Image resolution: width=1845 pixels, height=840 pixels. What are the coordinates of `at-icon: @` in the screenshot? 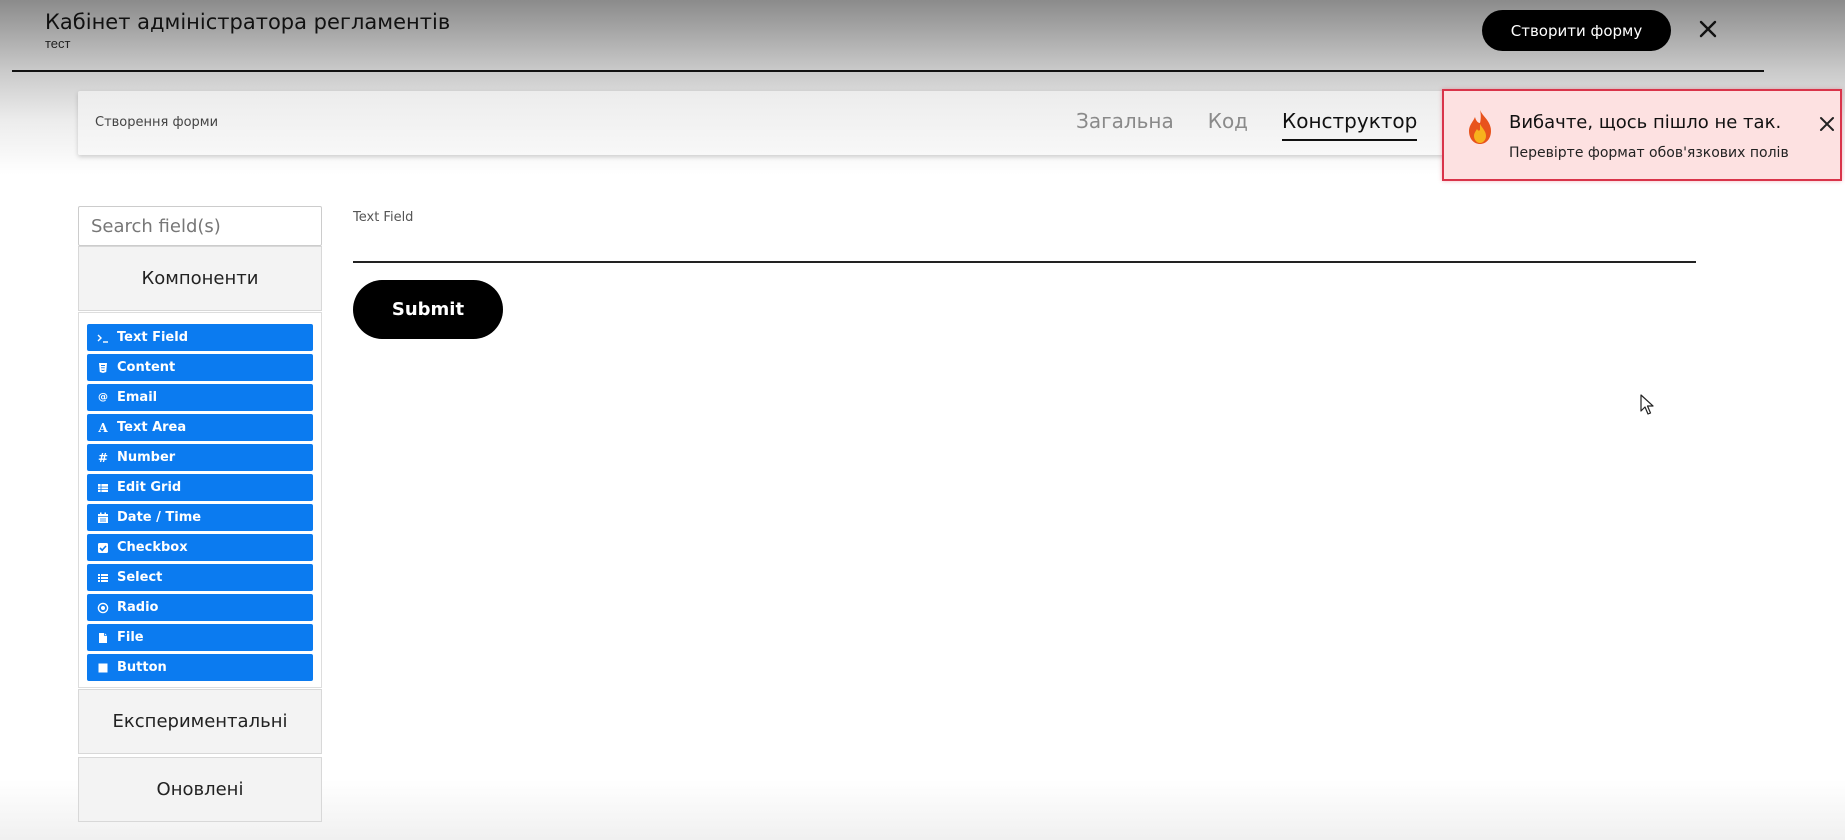 It's located at (103, 397).